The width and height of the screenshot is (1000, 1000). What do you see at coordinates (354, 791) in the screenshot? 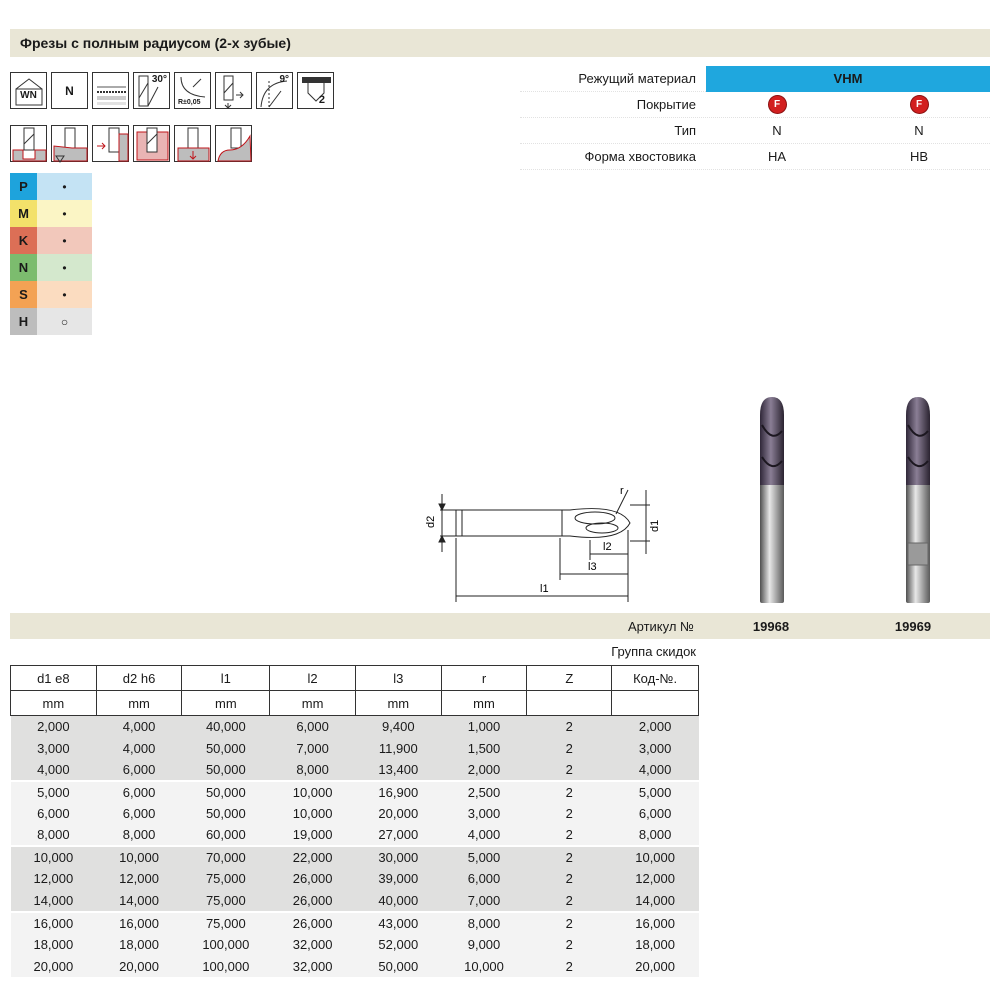
I see `table-row: 5,000 6,000 50,000 10,000 16,900 2,500 2 5,000` at bounding box center [354, 791].